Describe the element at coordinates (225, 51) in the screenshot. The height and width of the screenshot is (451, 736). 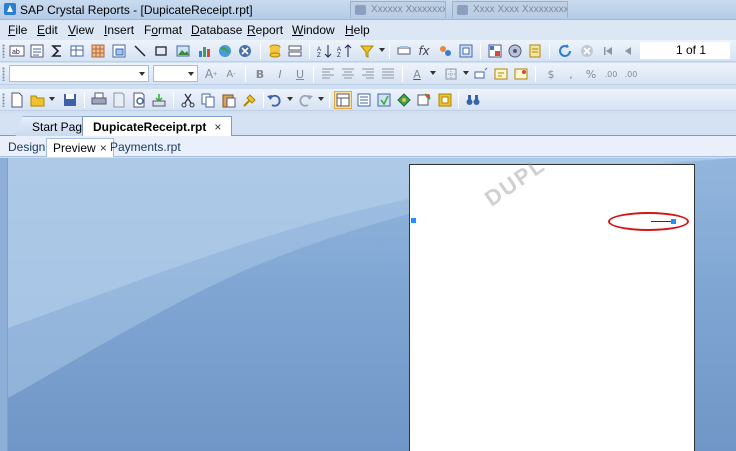
I see `insert-map-icon` at that location.